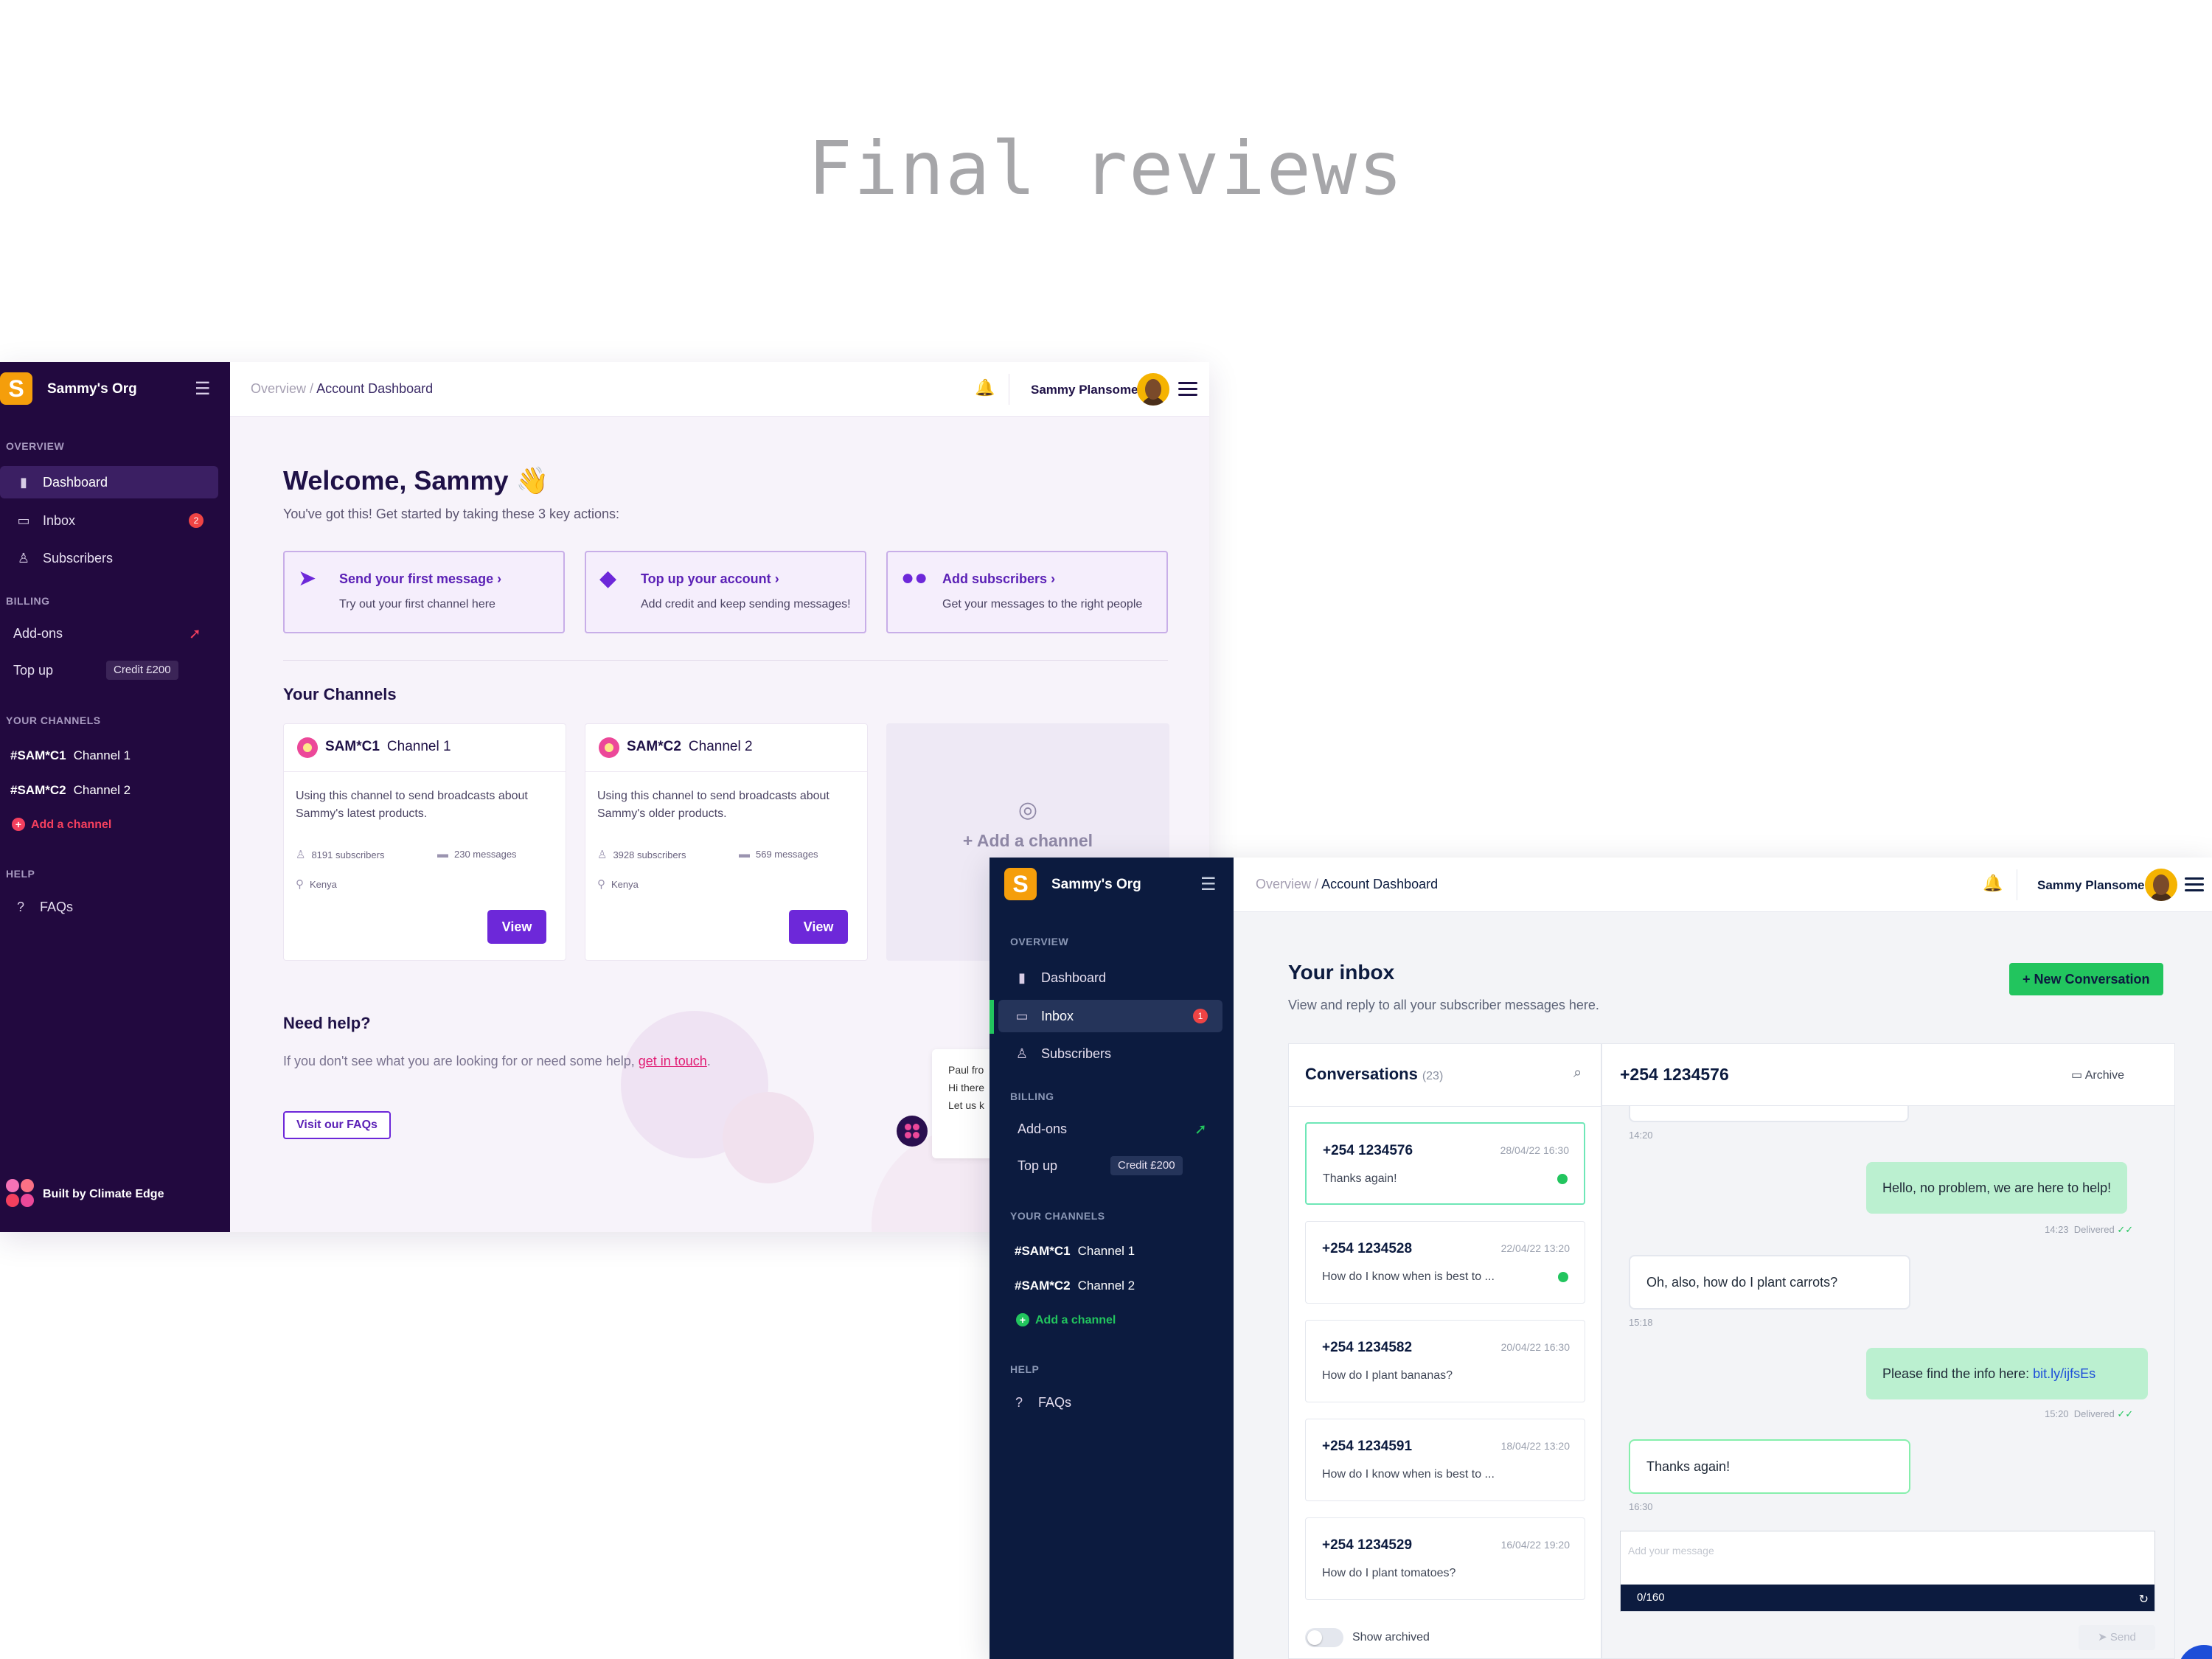 This screenshot has height=1659, width=2212. I want to click on visit-faqs-button: Visit our FAQs, so click(337, 1125).